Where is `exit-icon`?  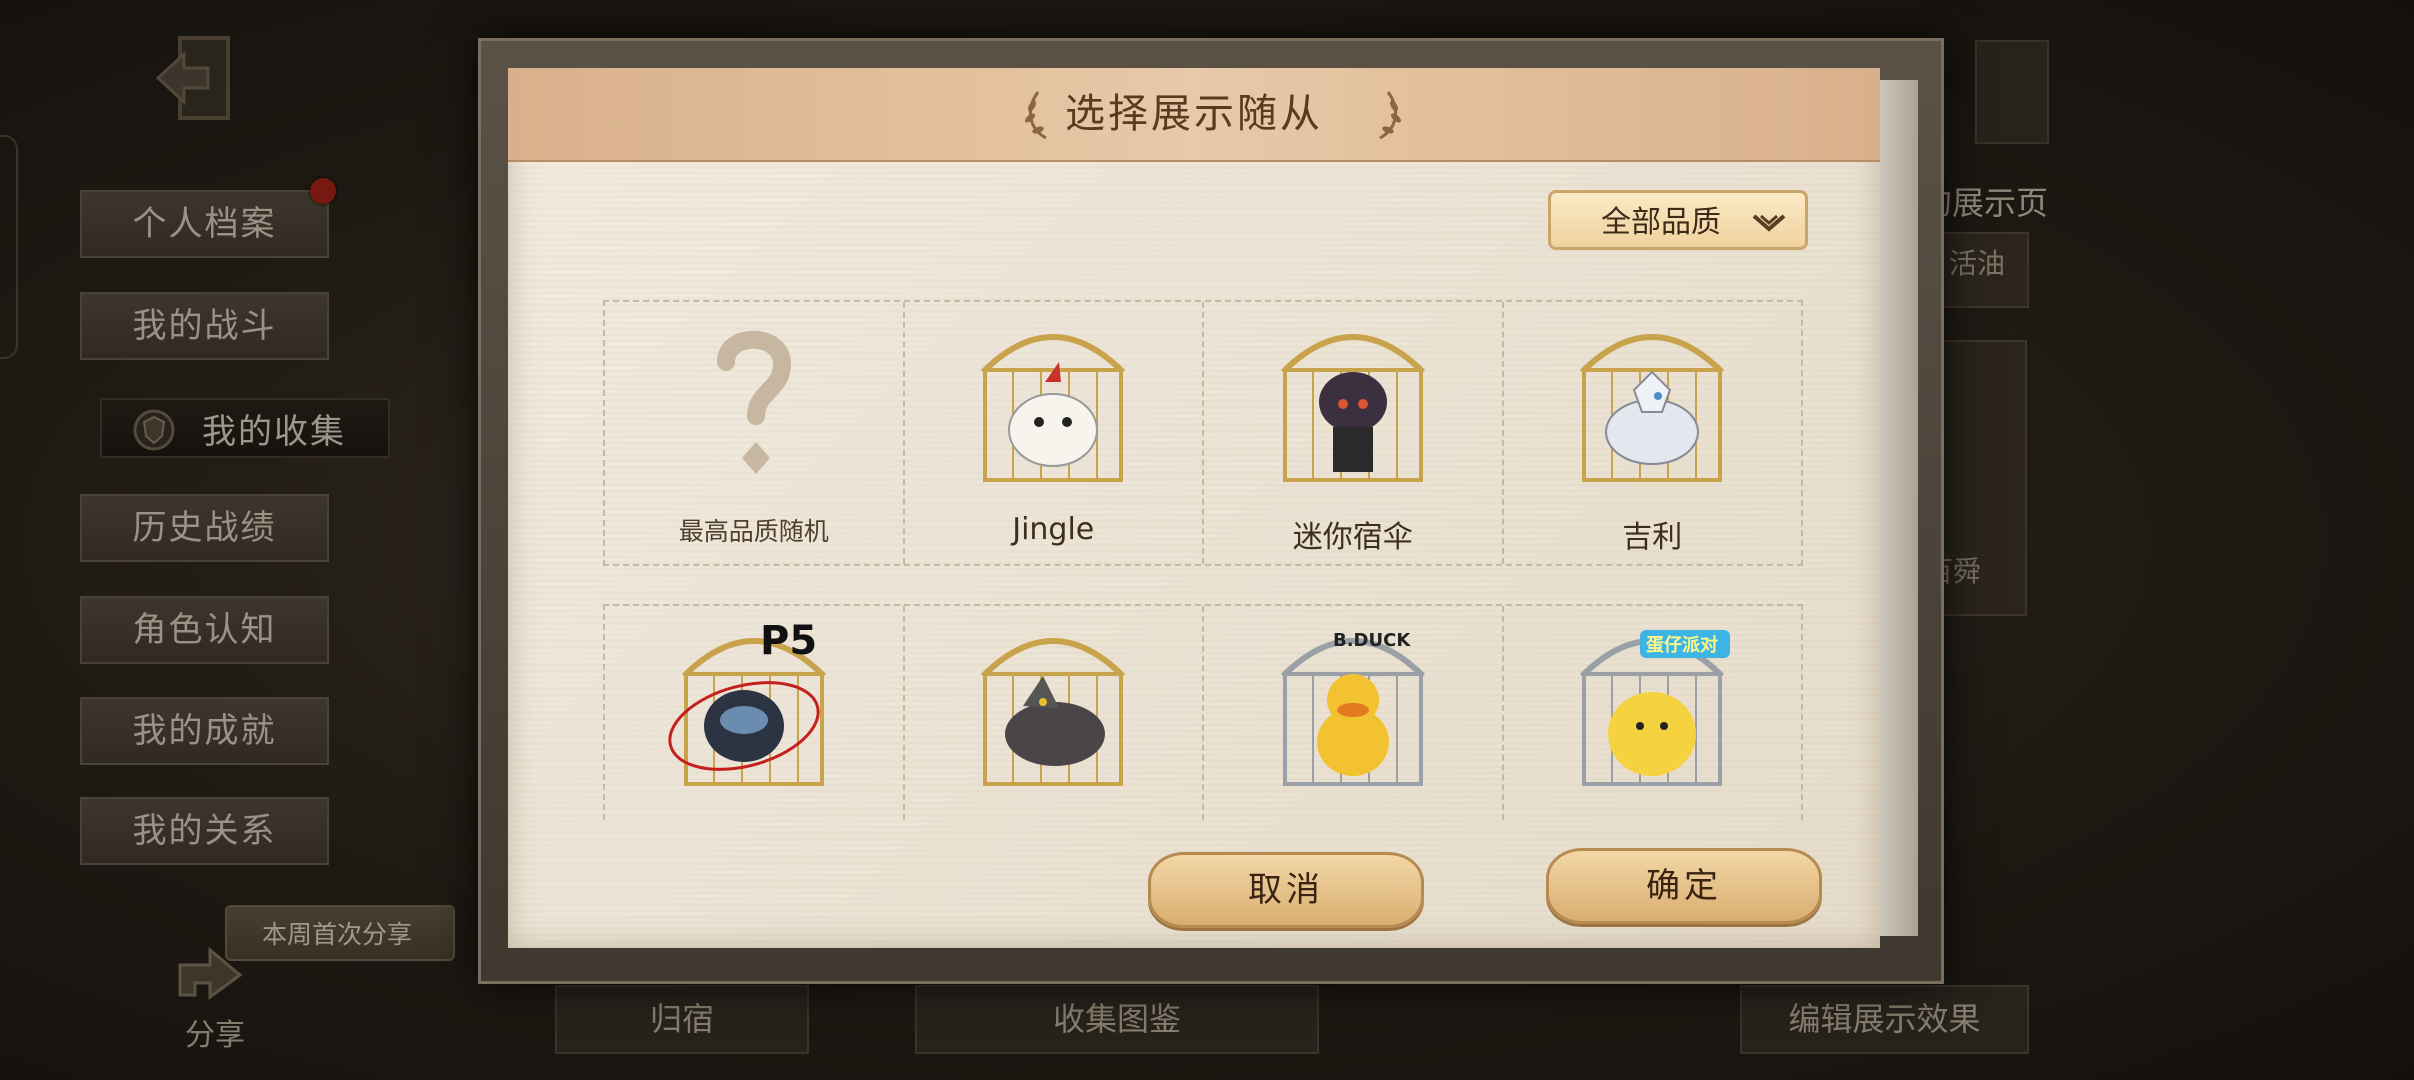
exit-icon is located at coordinates (200, 80).